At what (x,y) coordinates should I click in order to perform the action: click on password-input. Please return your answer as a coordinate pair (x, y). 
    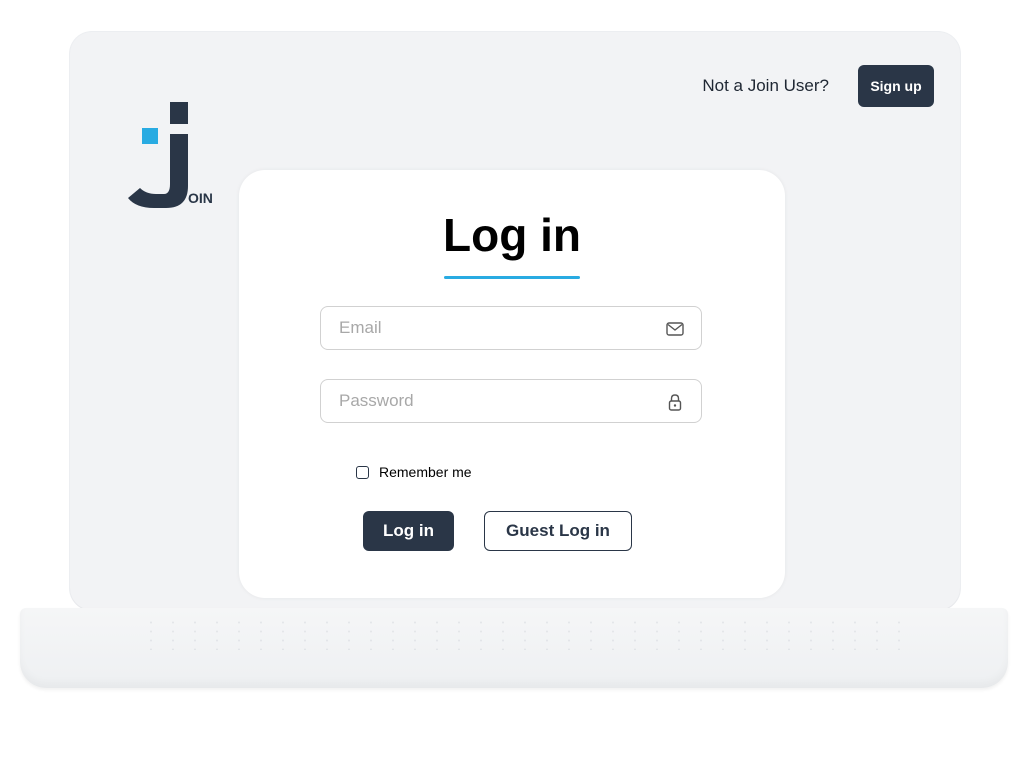
    Looking at the image, I should click on (486, 401).